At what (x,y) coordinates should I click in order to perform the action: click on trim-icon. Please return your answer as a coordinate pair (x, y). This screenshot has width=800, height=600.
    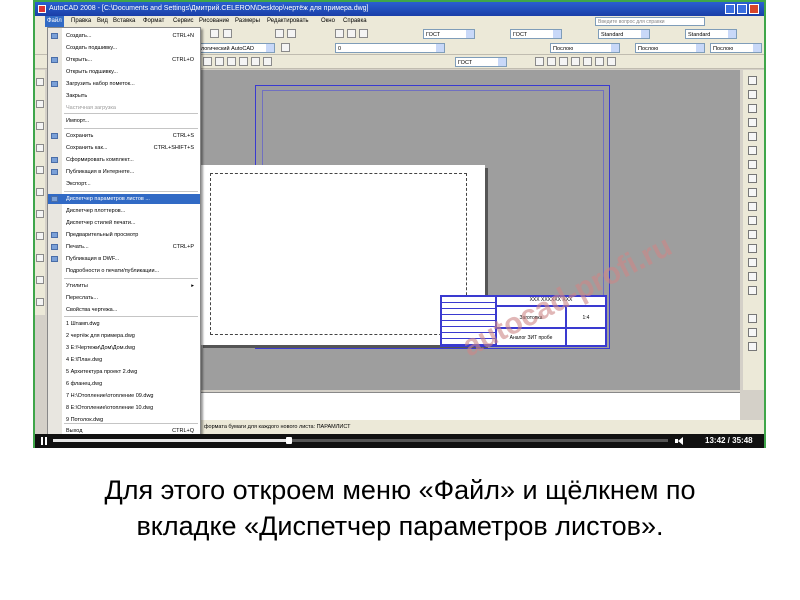
    Looking at the image, I should click on (752, 206).